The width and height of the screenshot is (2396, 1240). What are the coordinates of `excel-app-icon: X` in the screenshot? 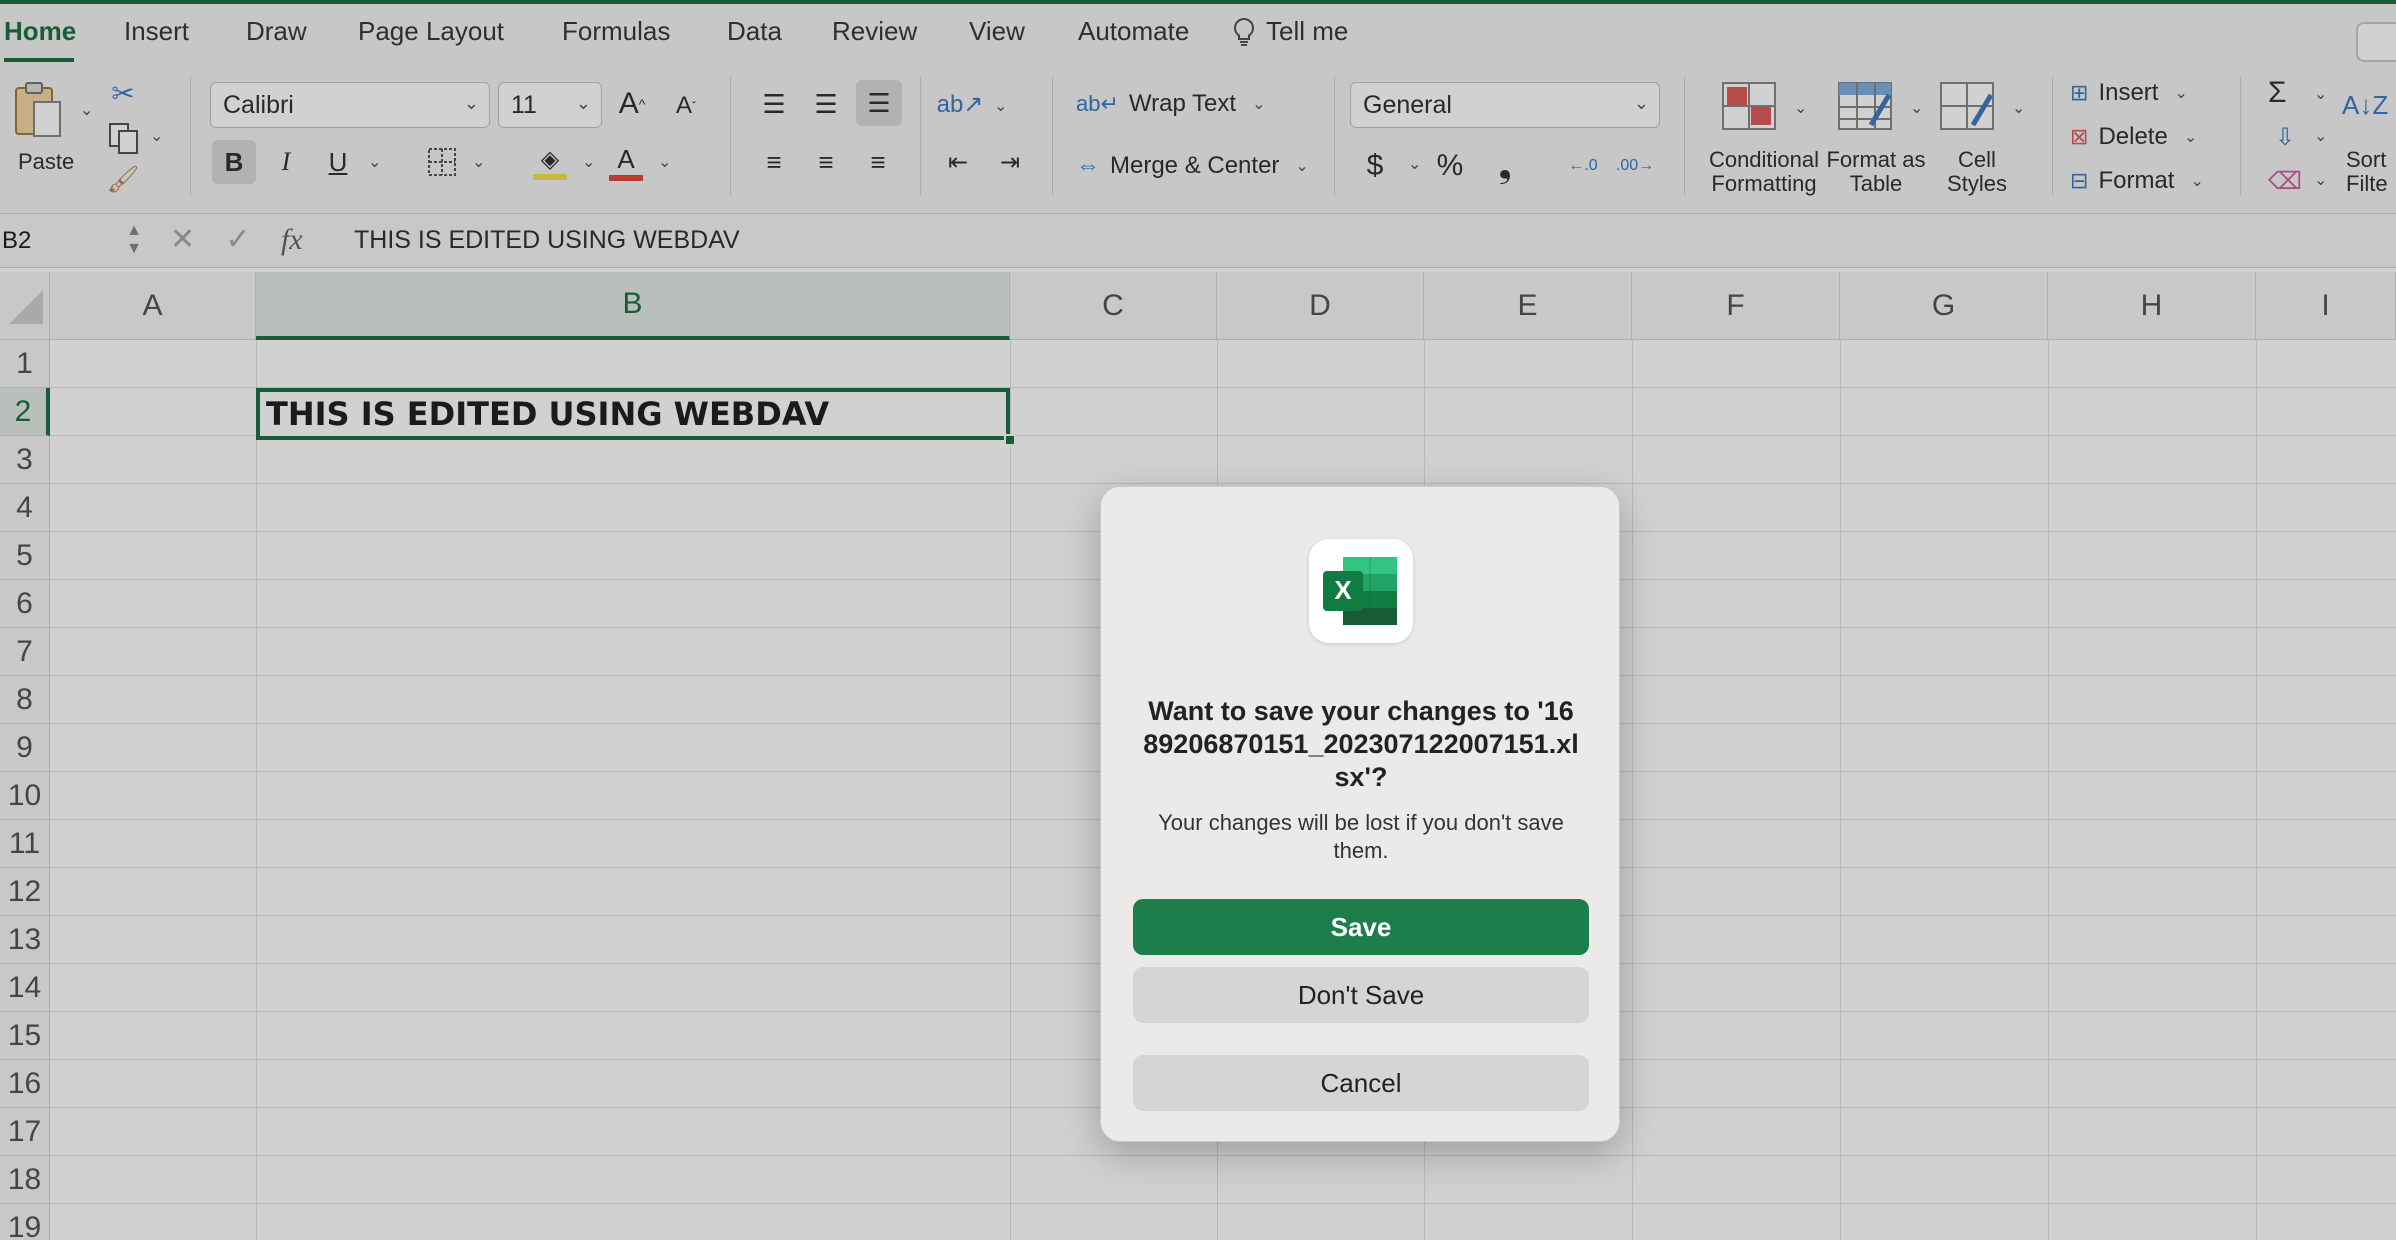 It's located at (1361, 591).